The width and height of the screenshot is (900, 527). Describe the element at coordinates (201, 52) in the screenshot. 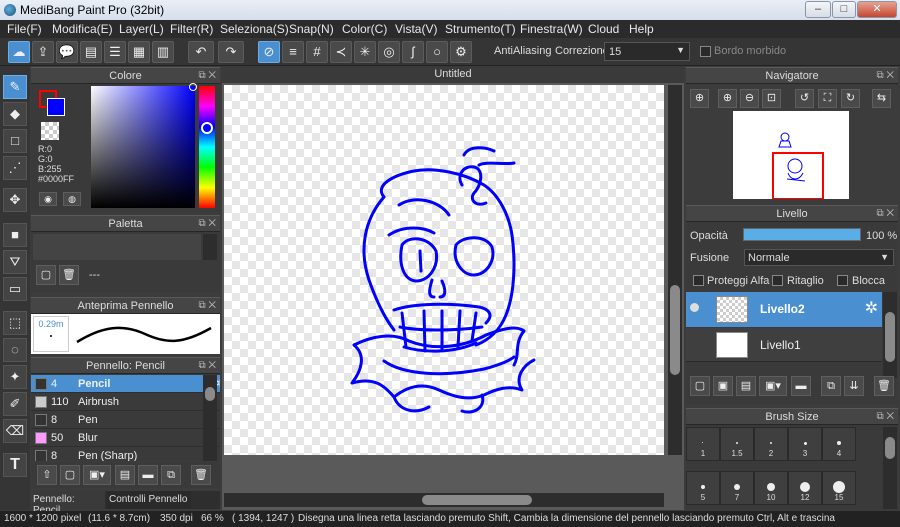

I see `undo-icon: ↶` at that location.